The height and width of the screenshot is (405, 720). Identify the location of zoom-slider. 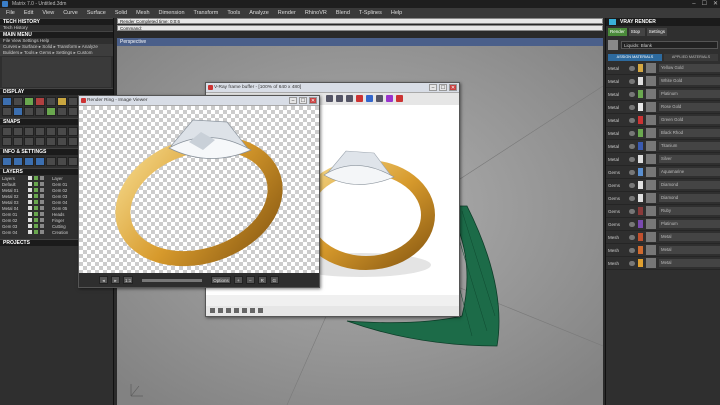
(172, 280).